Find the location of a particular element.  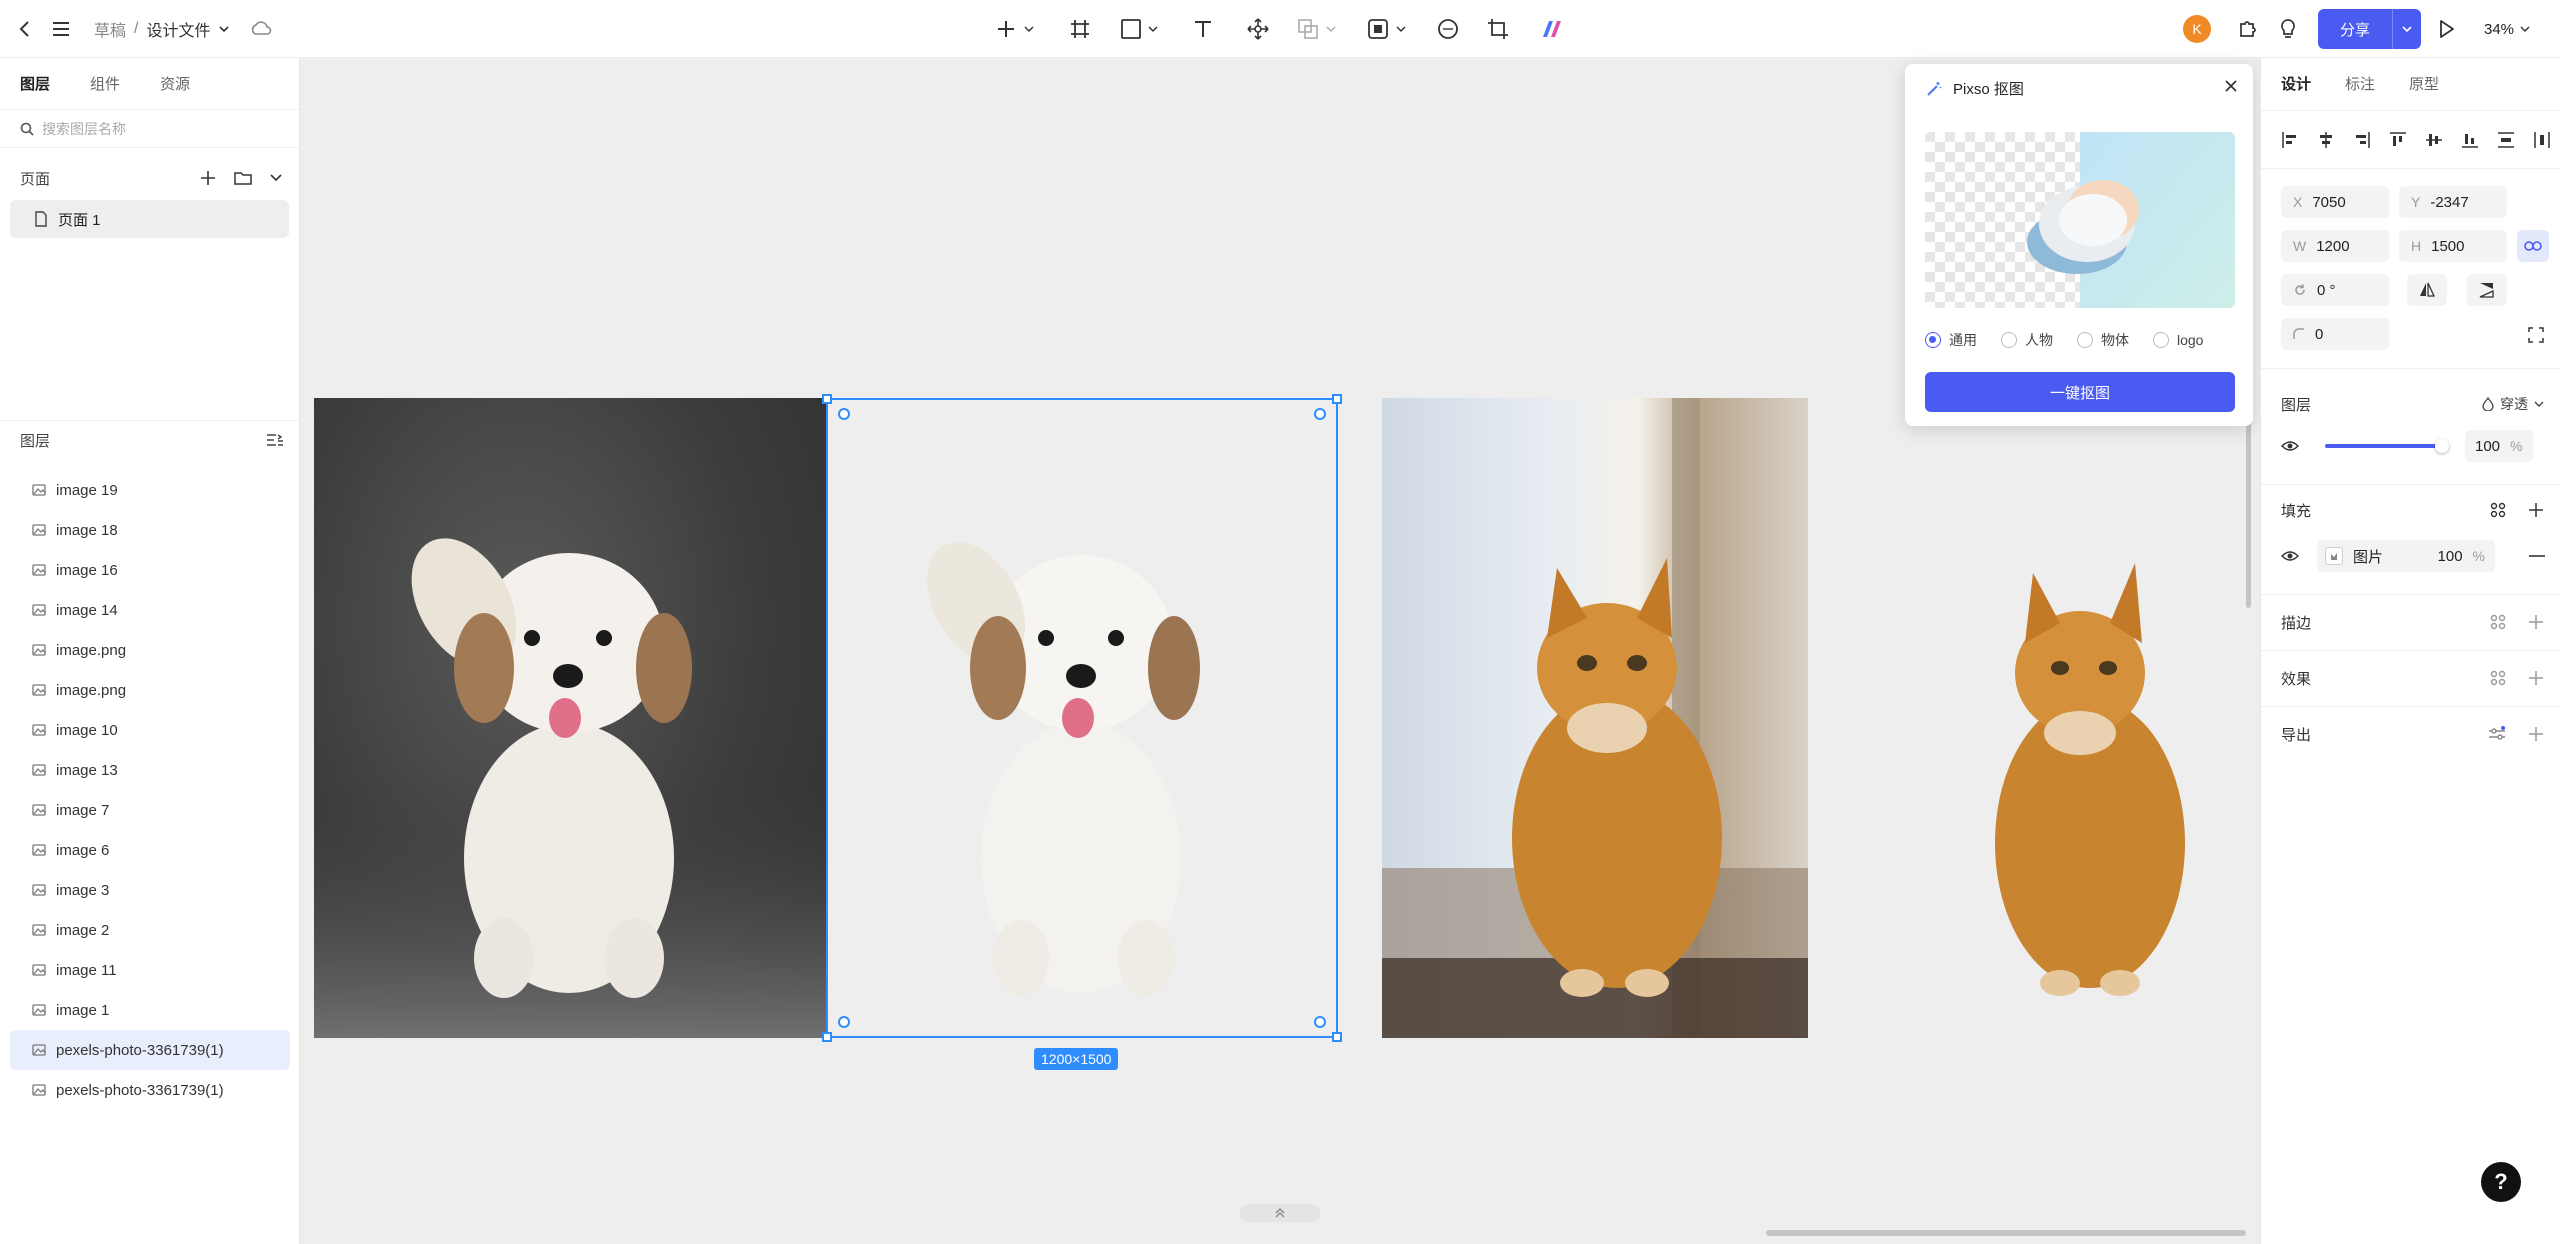

layer-item: image 10 is located at coordinates (150, 730).